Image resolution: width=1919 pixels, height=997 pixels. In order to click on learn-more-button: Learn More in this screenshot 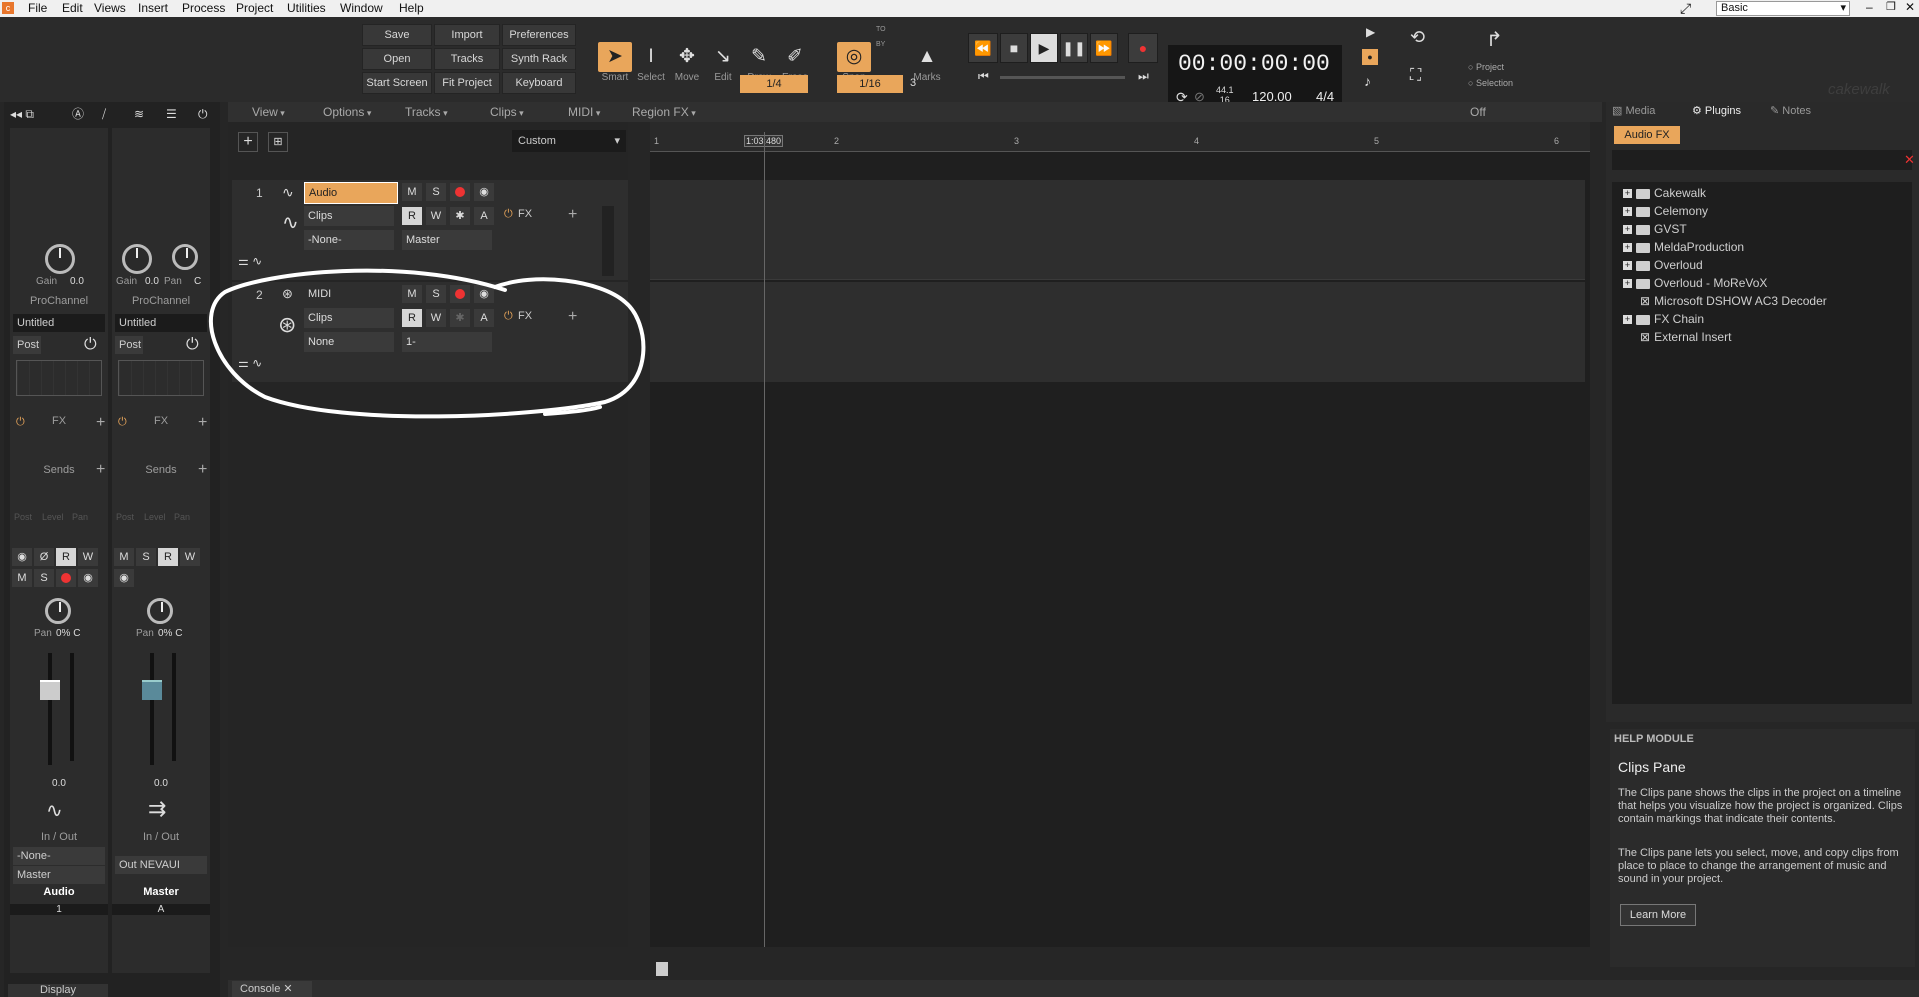, I will do `click(1658, 915)`.